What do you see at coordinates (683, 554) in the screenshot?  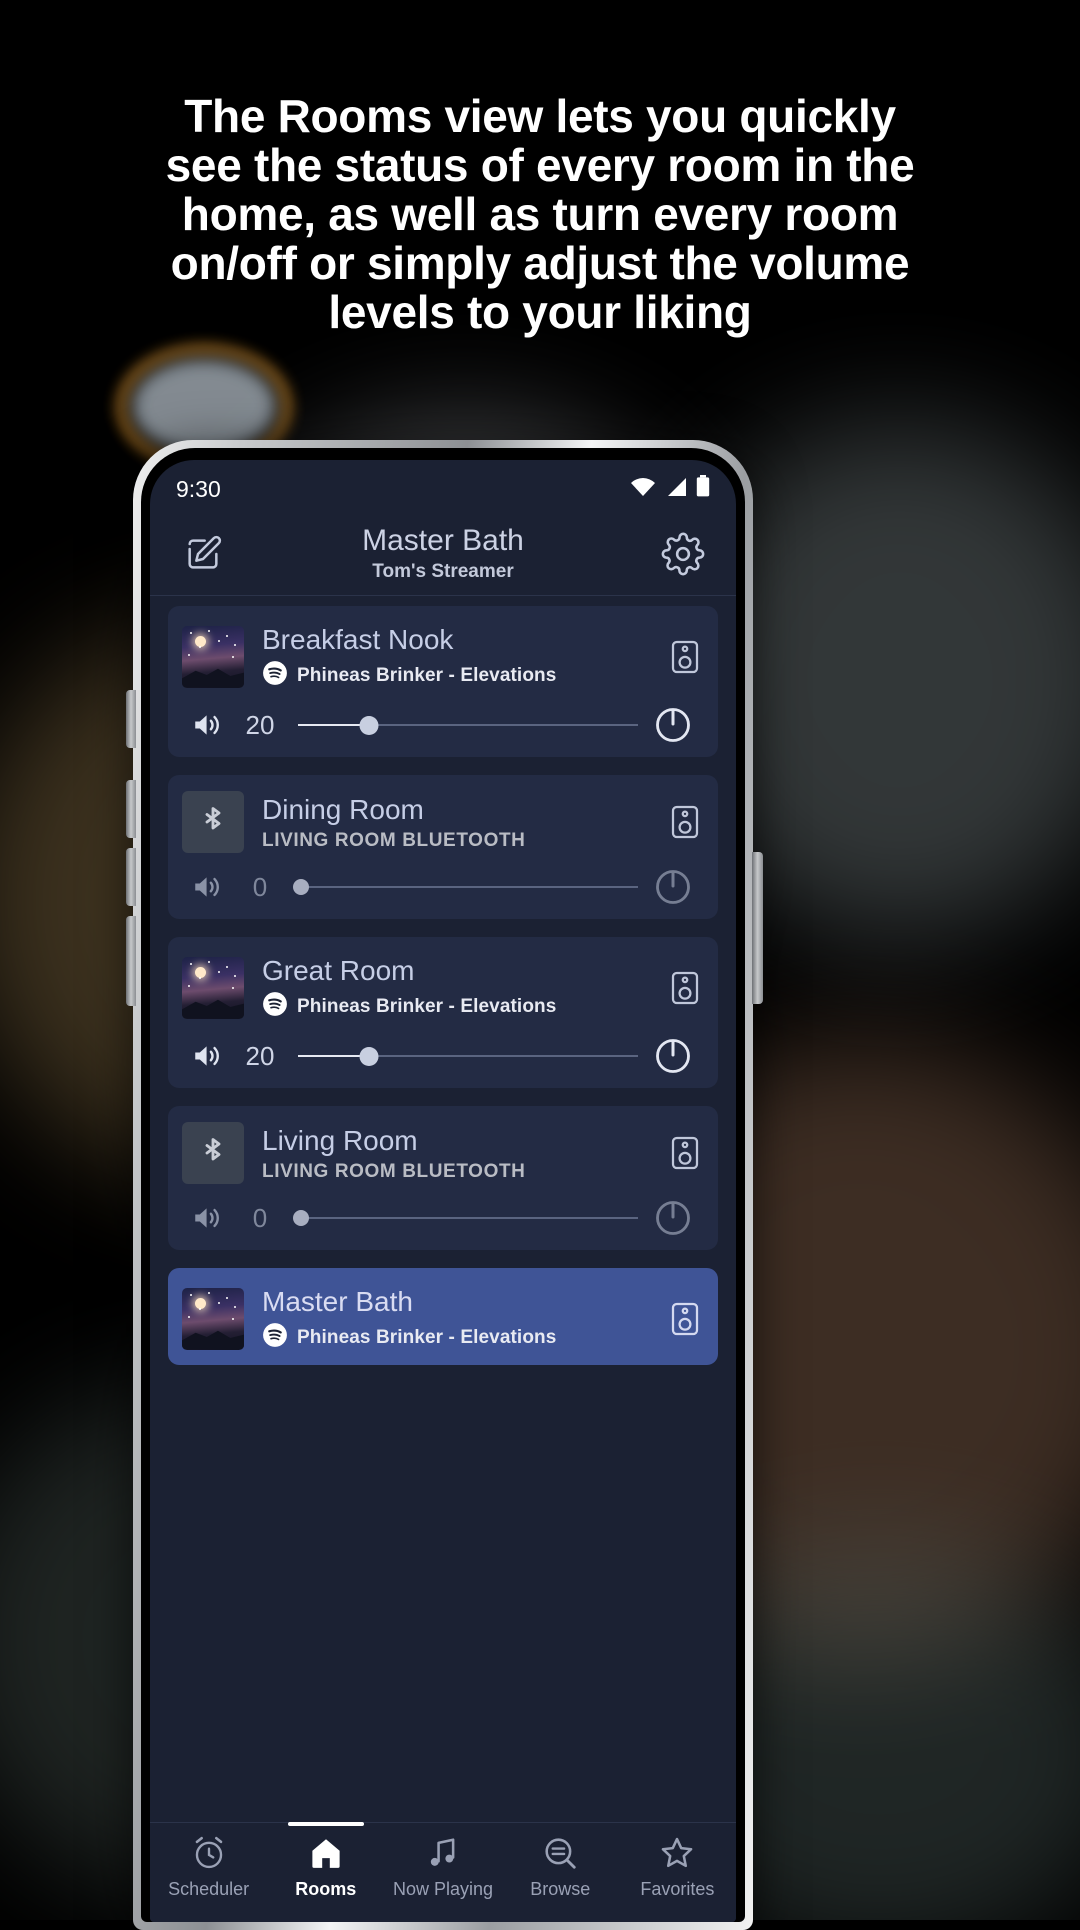 I see `gear-icon` at bounding box center [683, 554].